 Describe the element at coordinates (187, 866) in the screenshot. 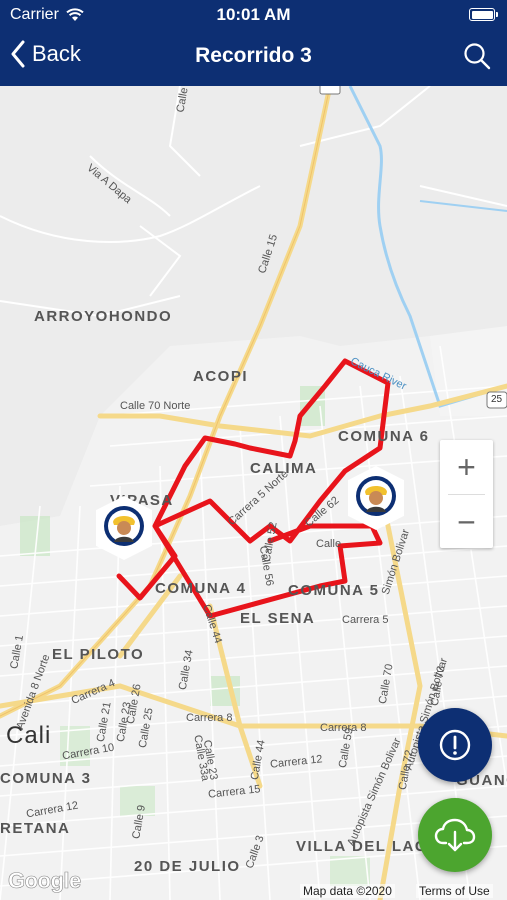

I see `area-label-20-de-julio: 20 DE JULIO` at that location.